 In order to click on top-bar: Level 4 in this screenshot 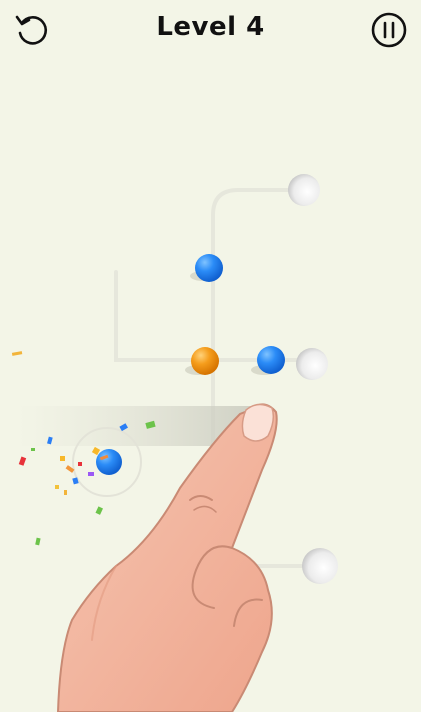, I will do `click(210, 30)`.